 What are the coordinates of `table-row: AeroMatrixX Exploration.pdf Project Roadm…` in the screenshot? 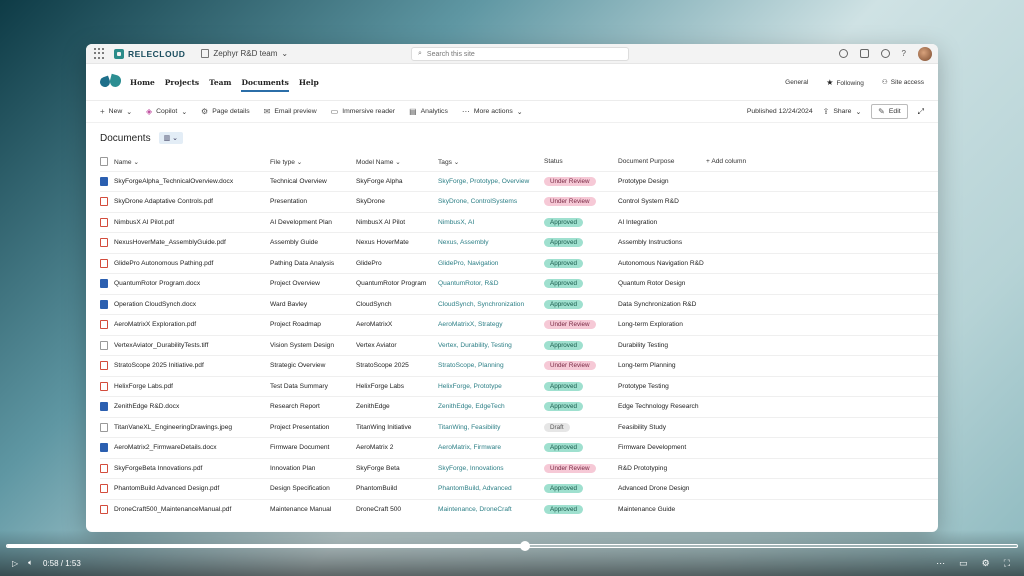 It's located at (519, 324).